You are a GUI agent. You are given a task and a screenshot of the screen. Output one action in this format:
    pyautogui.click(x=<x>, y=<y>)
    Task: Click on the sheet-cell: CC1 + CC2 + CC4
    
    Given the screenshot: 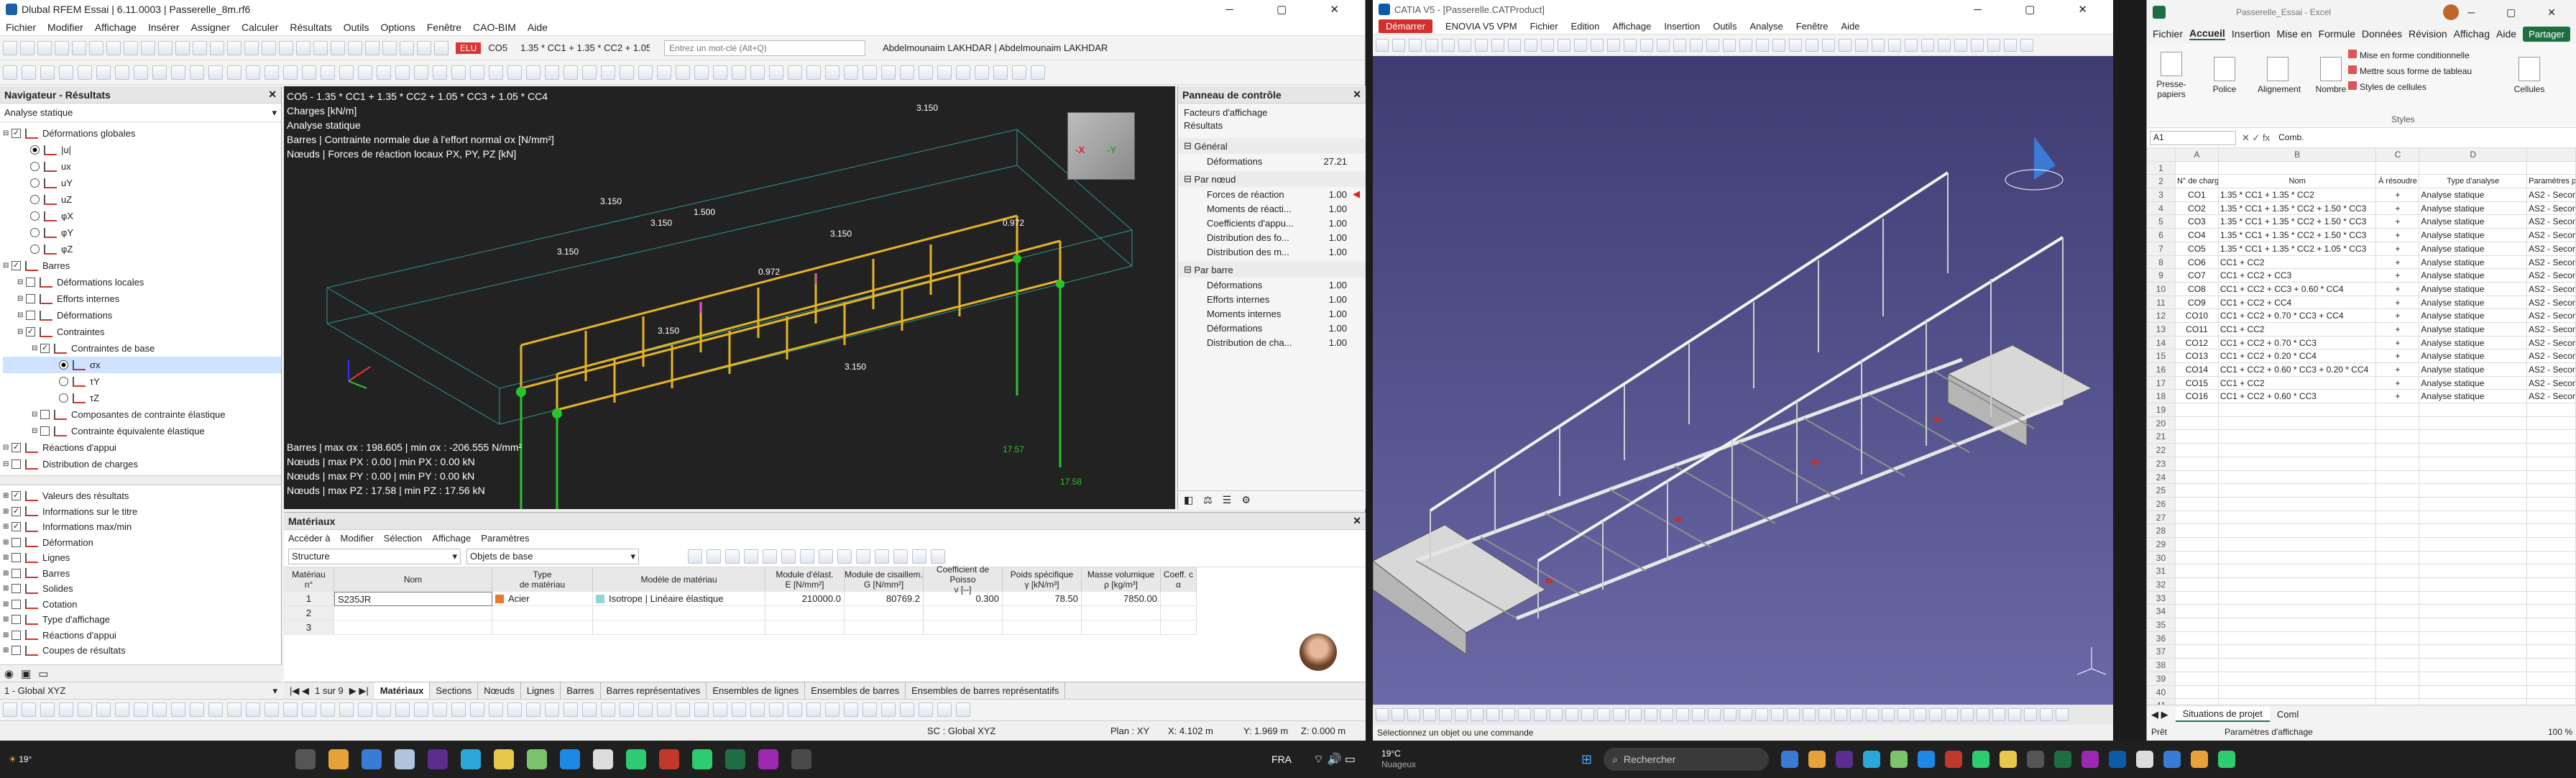 What is the action you would take?
    pyautogui.click(x=2297, y=303)
    